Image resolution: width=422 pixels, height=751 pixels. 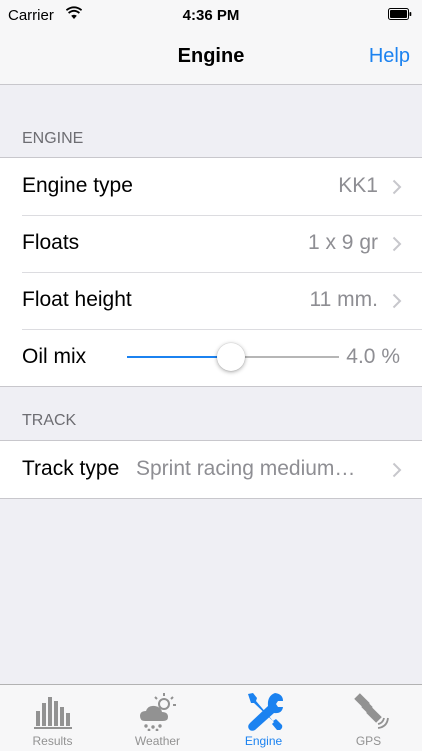 What do you see at coordinates (52, 741) in the screenshot?
I see `tab-results-label: Results` at bounding box center [52, 741].